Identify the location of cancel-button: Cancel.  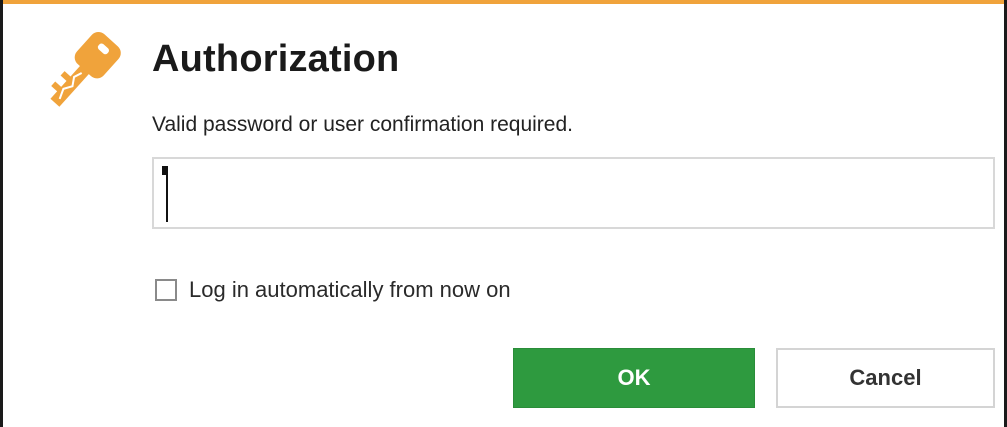
(885, 378).